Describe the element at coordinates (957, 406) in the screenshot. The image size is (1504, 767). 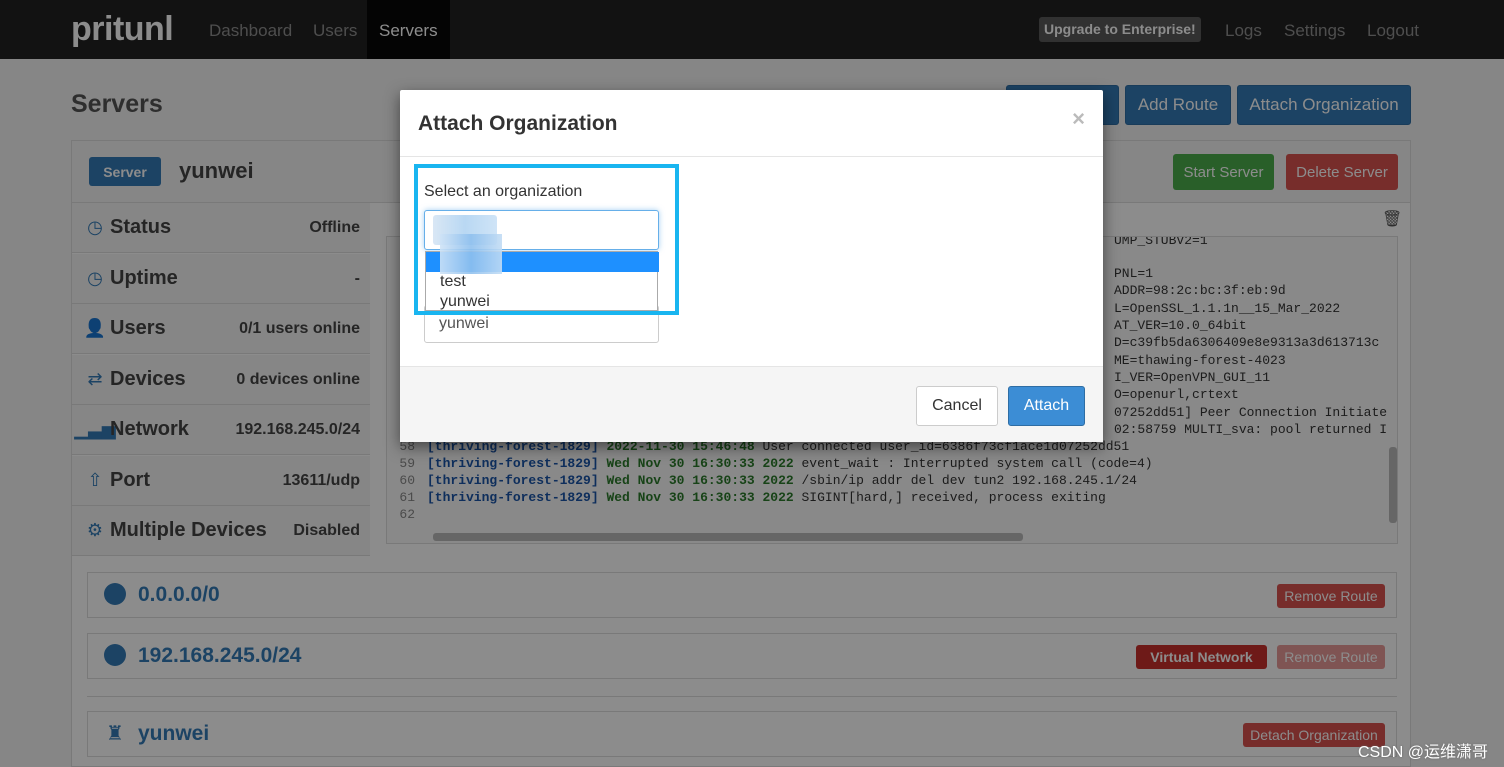
I see `cancel-button: Cancel` at that location.